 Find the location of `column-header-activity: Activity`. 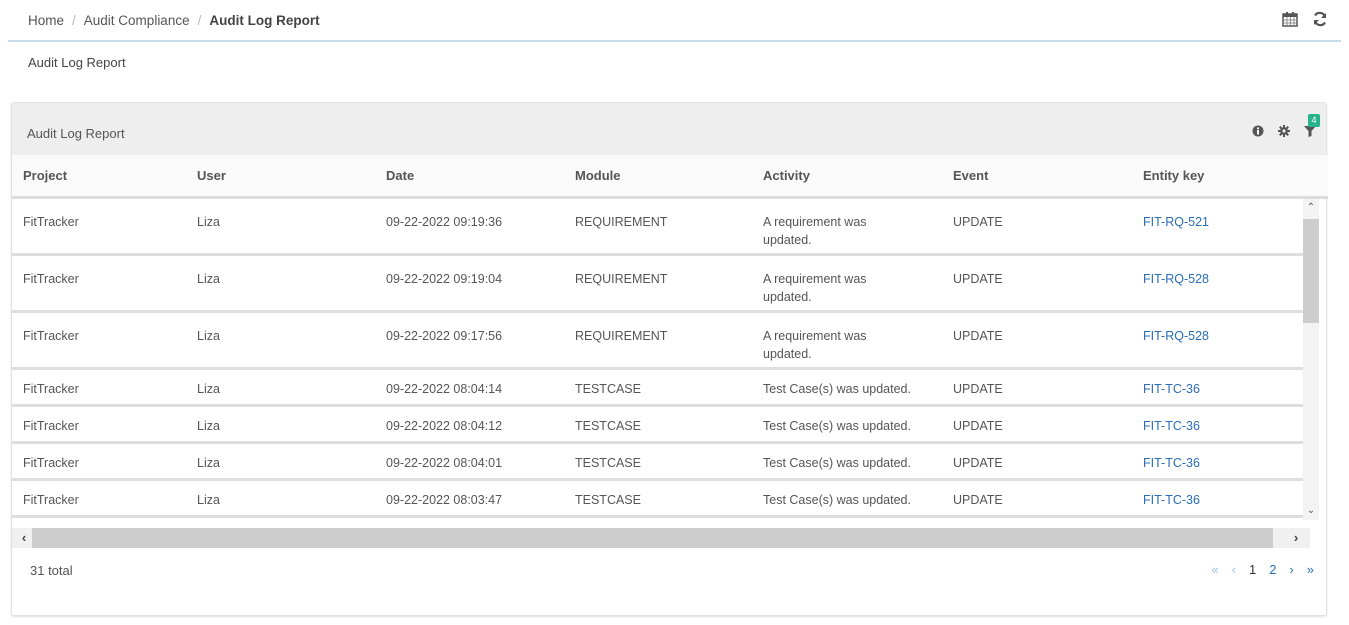

column-header-activity: Activity is located at coordinates (858, 175).